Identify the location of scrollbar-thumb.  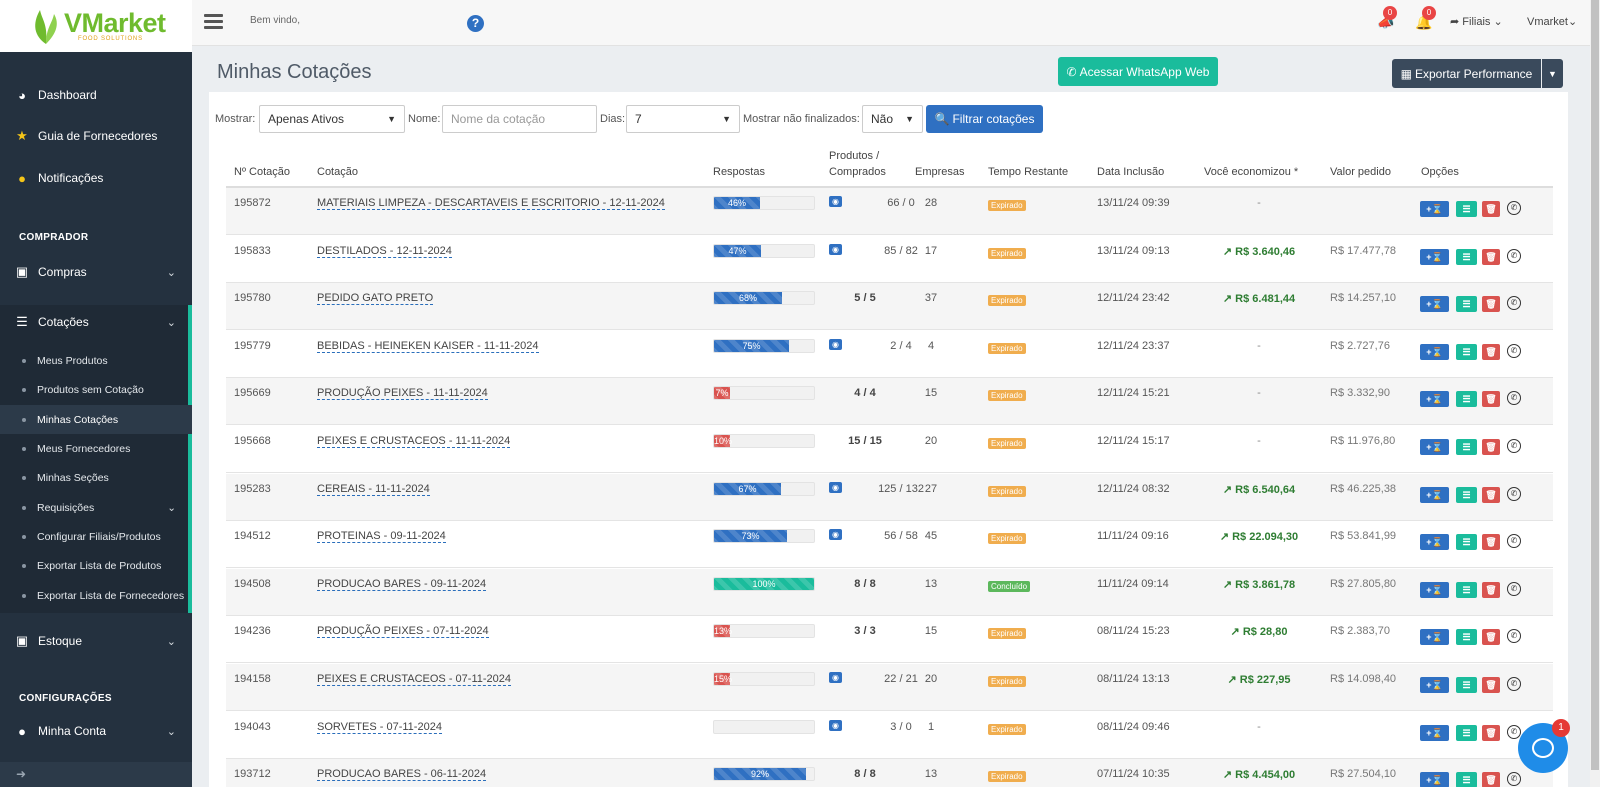
(1595, 385).